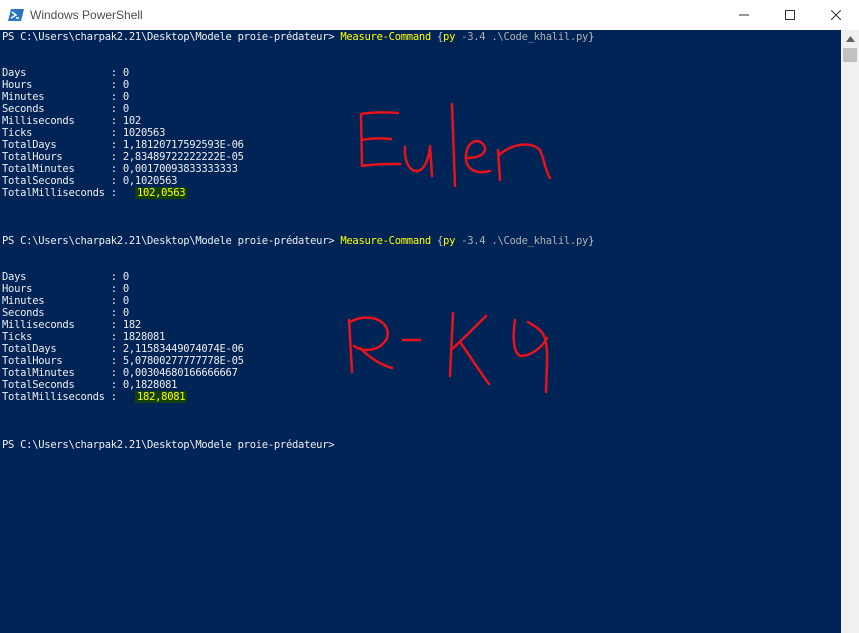  I want to click on maximize-button, so click(790, 15).